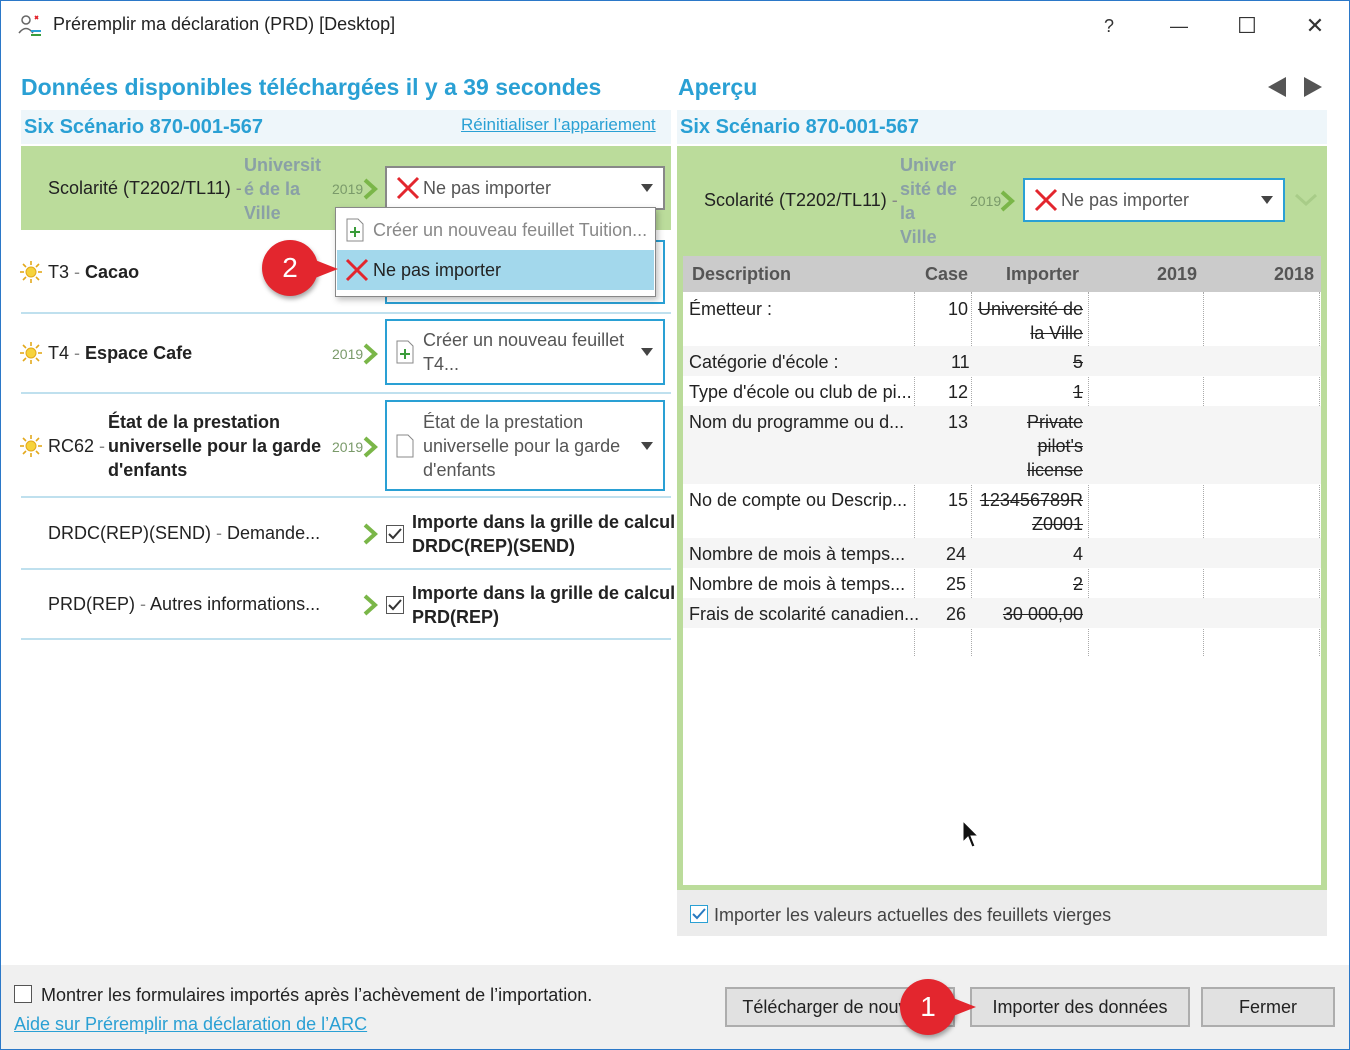 The height and width of the screenshot is (1050, 1350). I want to click on tuition-import-combo: Ne pas importer, so click(525, 188).